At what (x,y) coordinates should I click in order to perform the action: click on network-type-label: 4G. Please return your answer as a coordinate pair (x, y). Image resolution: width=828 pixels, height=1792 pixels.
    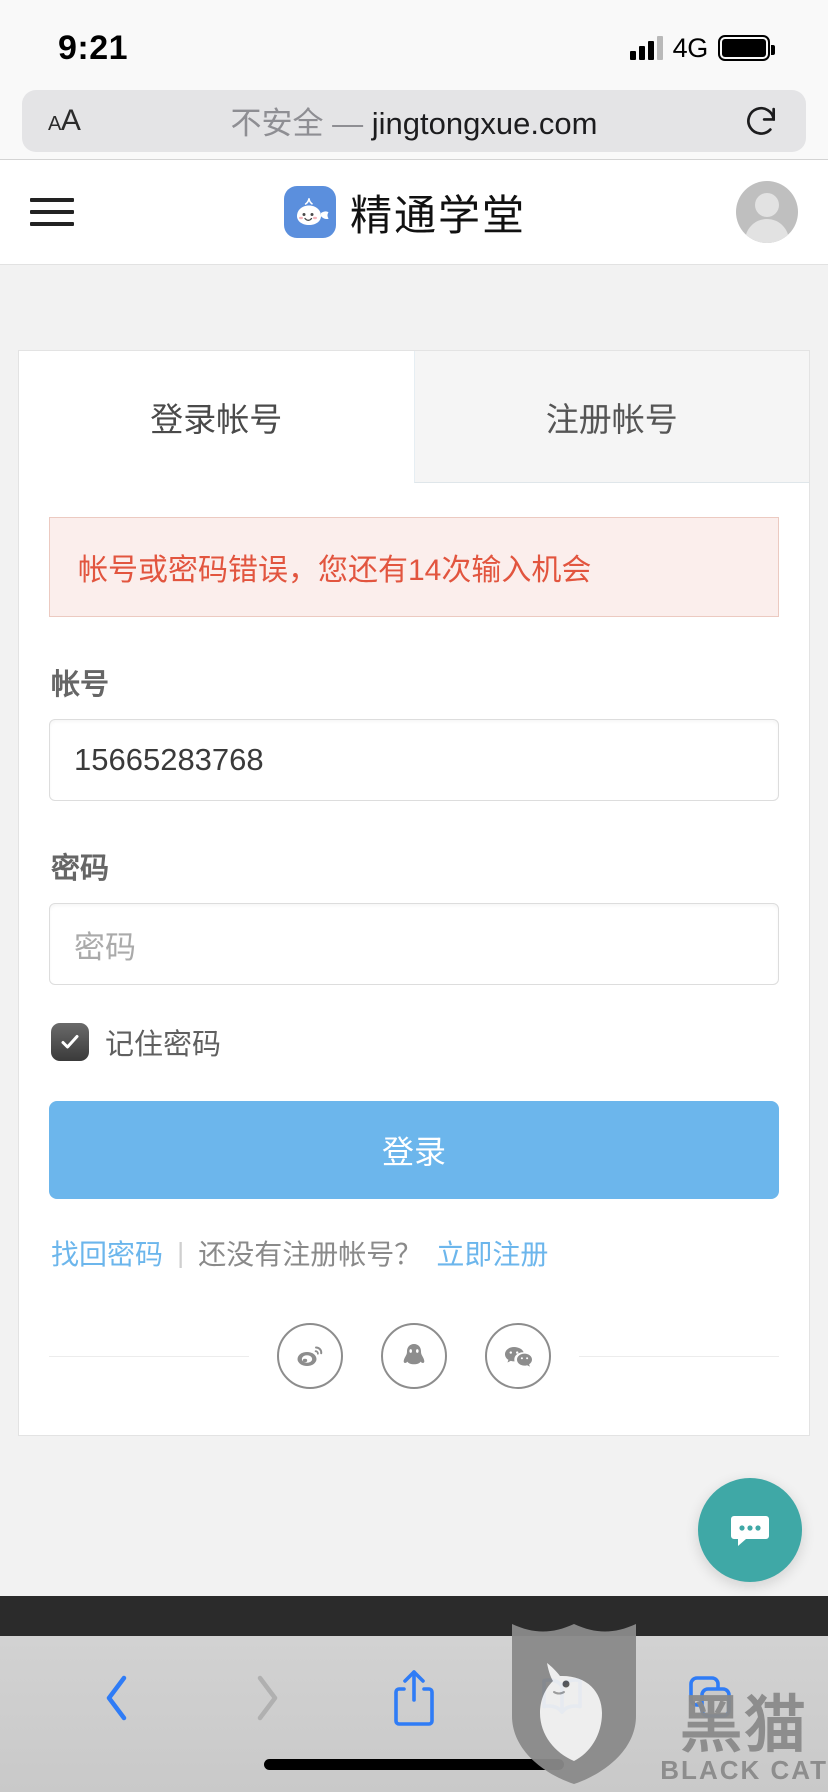
    Looking at the image, I should click on (690, 47).